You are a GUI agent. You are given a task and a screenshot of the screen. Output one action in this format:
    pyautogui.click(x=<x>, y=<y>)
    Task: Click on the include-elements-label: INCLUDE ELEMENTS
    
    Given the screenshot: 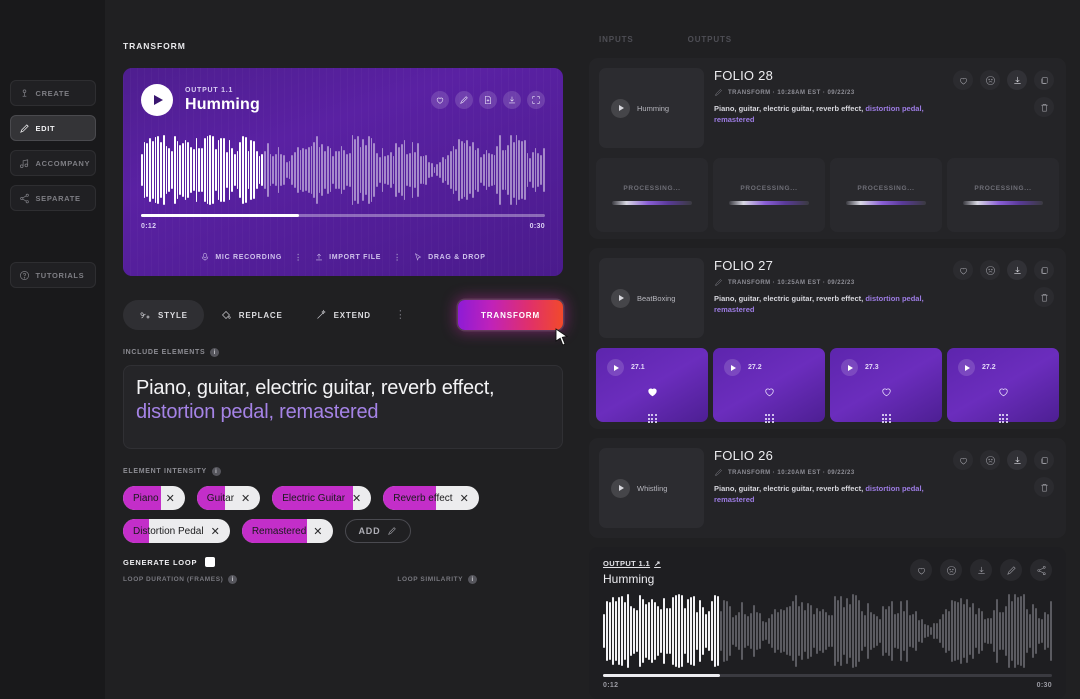 What is the action you would take?
    pyautogui.click(x=164, y=352)
    